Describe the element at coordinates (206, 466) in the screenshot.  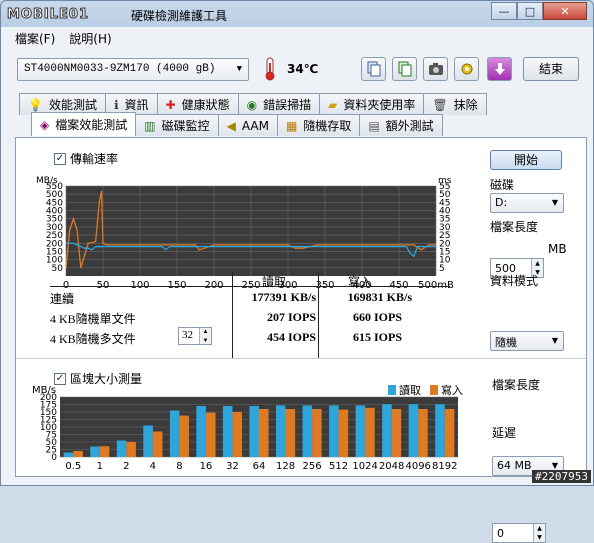
I see `x-tick-label: 16` at that location.